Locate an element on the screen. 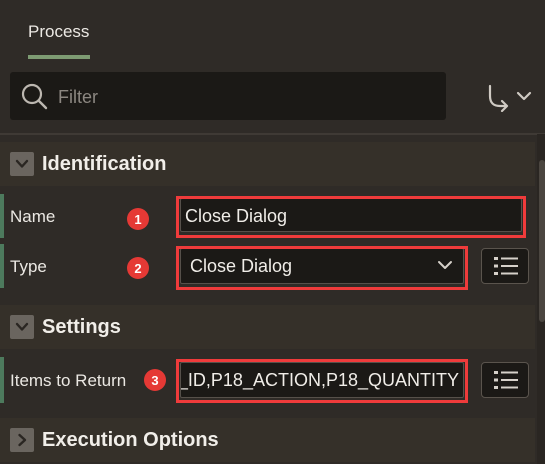 This screenshot has width=545, height=464. label-items-to-return: Items to Return is located at coordinates (68, 380).